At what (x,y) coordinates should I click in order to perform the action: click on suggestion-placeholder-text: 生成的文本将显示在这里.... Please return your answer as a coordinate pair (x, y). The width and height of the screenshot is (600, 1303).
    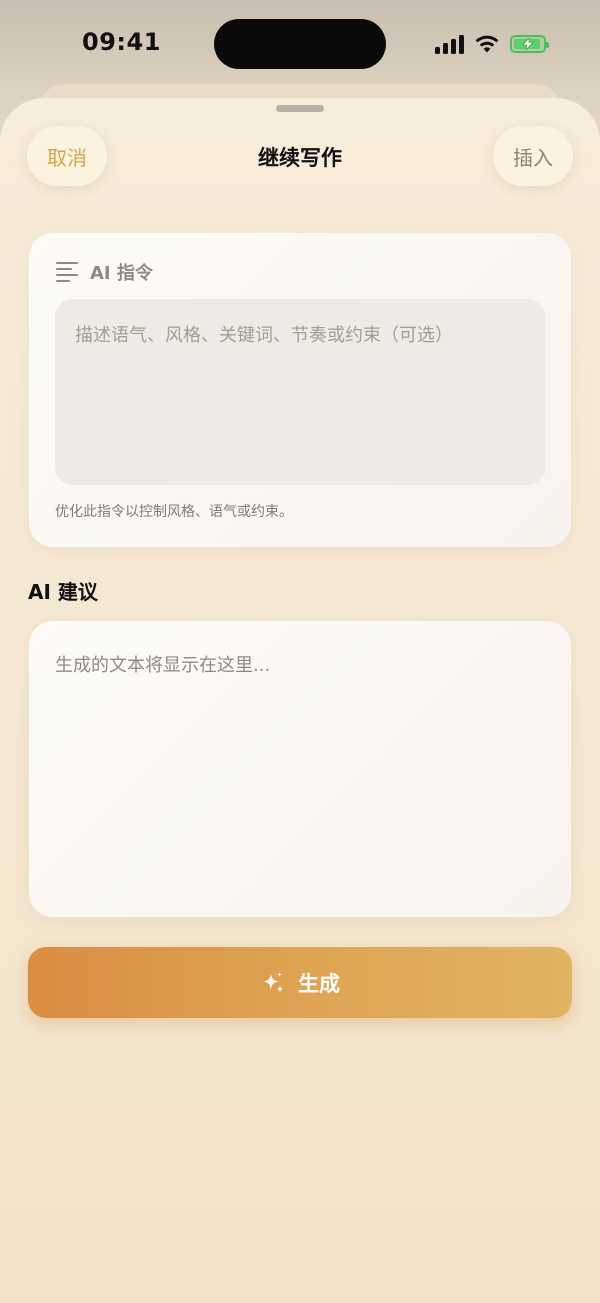
    Looking at the image, I should click on (163, 665).